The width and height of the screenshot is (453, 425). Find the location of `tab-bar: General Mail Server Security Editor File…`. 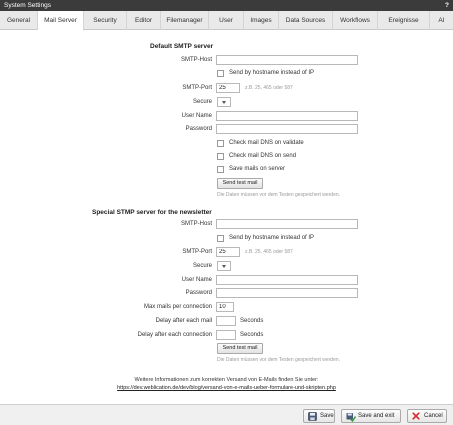

tab-bar: General Mail Server Security Editor File… is located at coordinates (226, 21).